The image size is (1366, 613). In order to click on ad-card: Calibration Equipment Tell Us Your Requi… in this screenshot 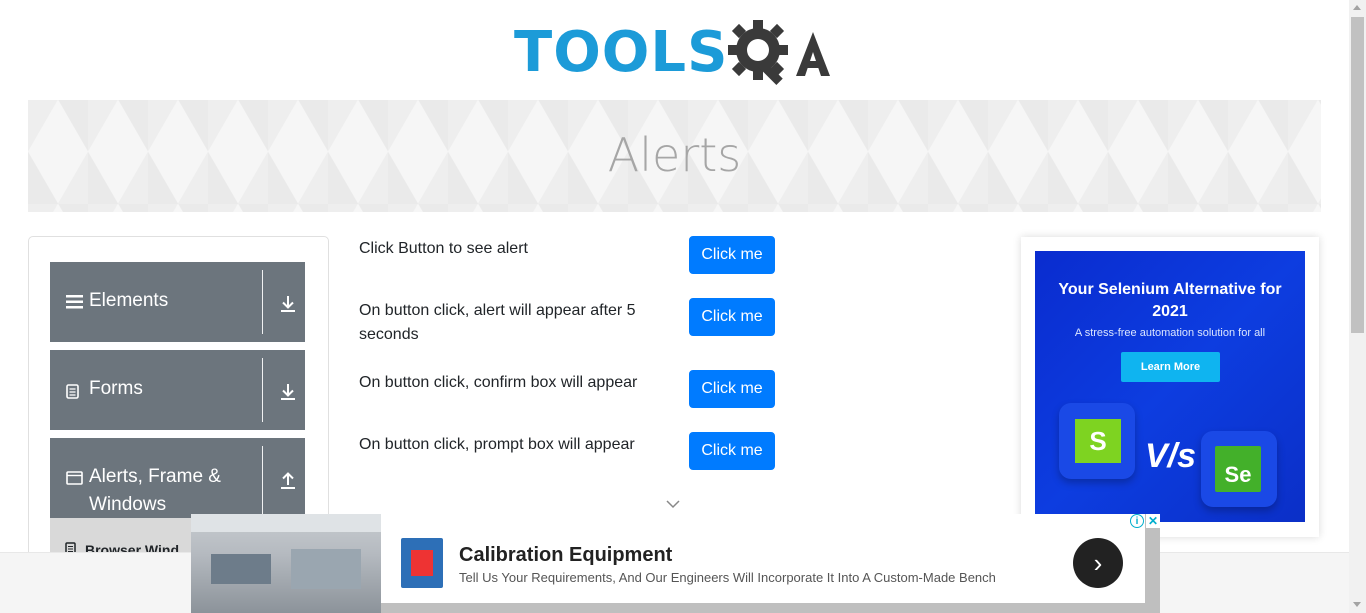, I will do `click(763, 558)`.